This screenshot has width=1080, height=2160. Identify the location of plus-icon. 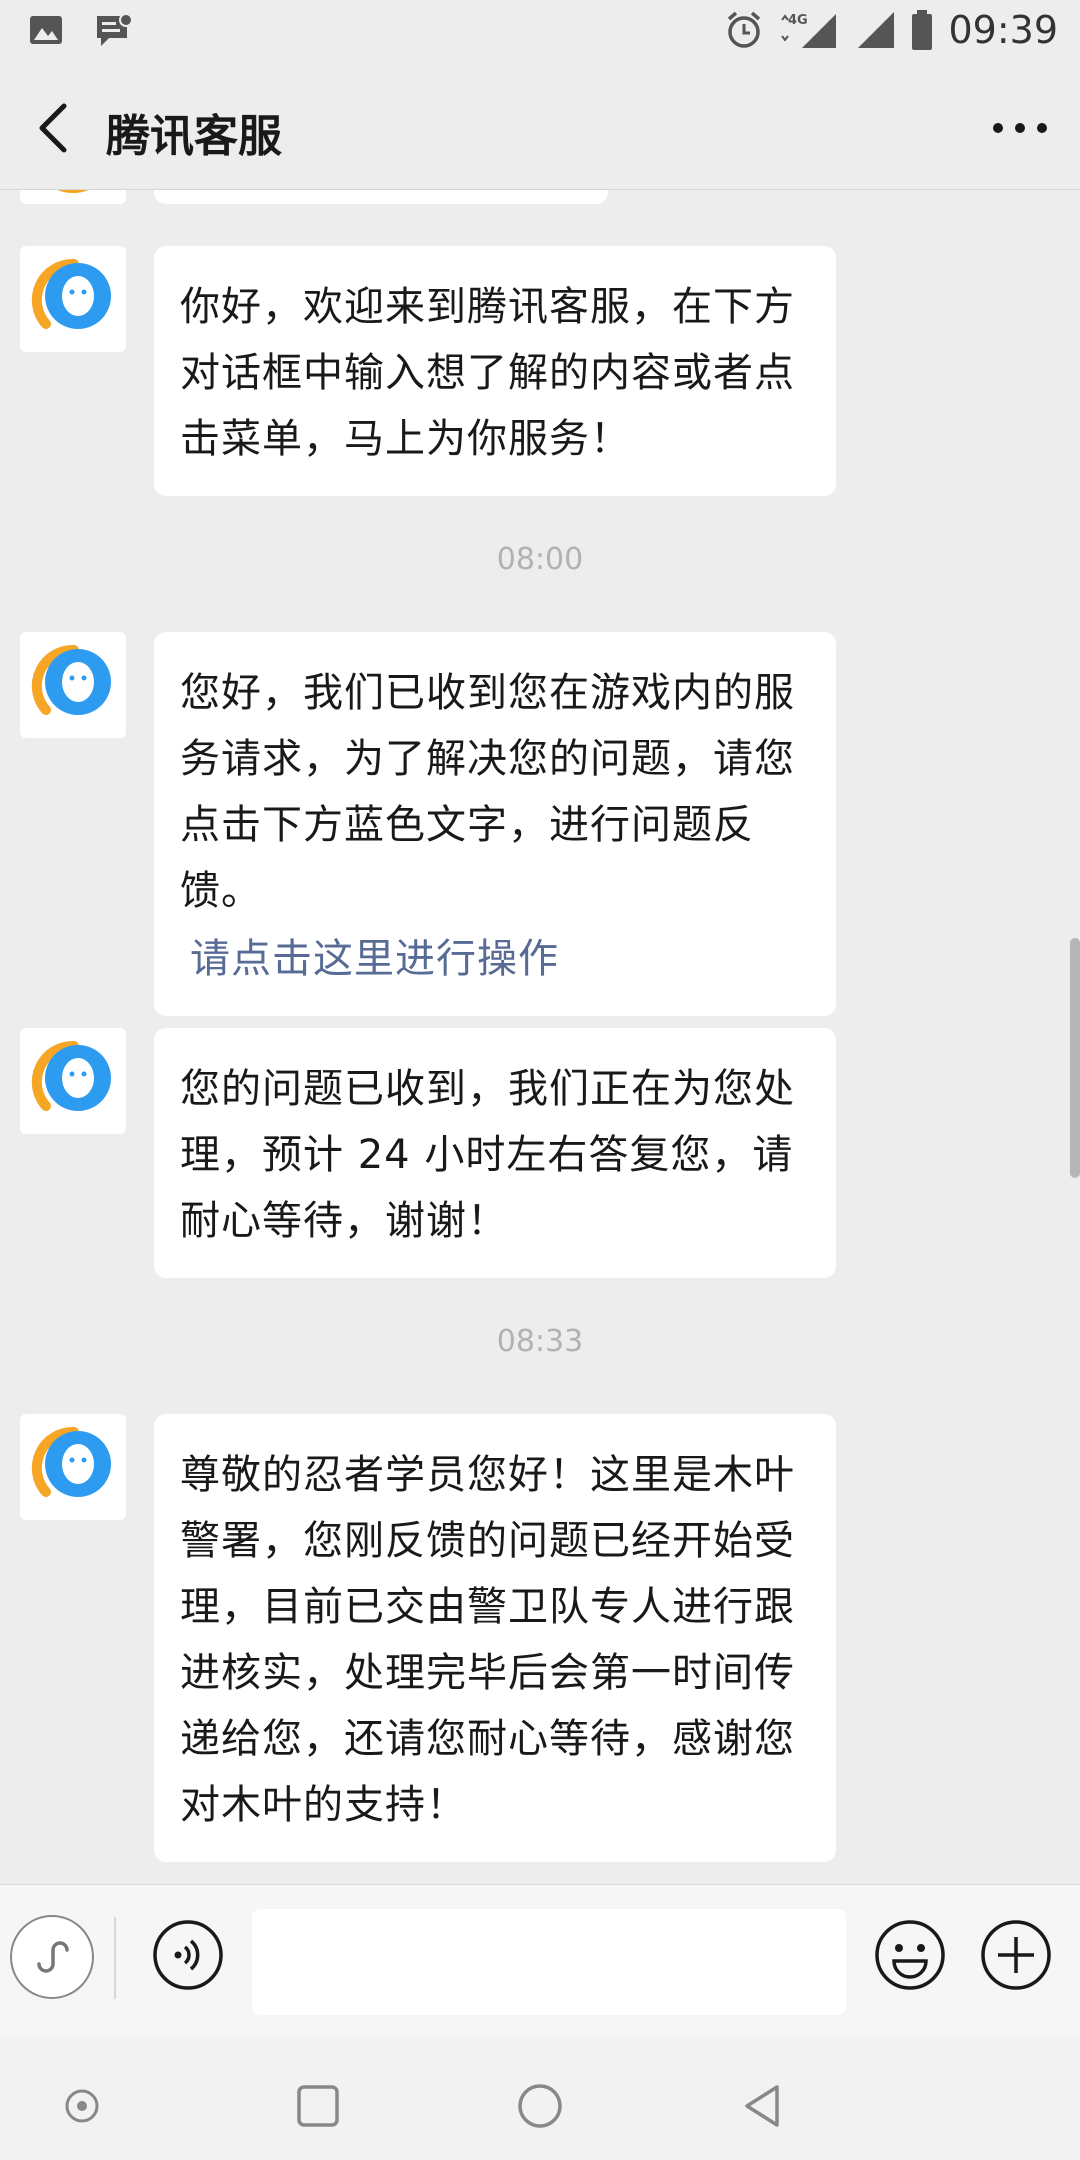
(1016, 1955).